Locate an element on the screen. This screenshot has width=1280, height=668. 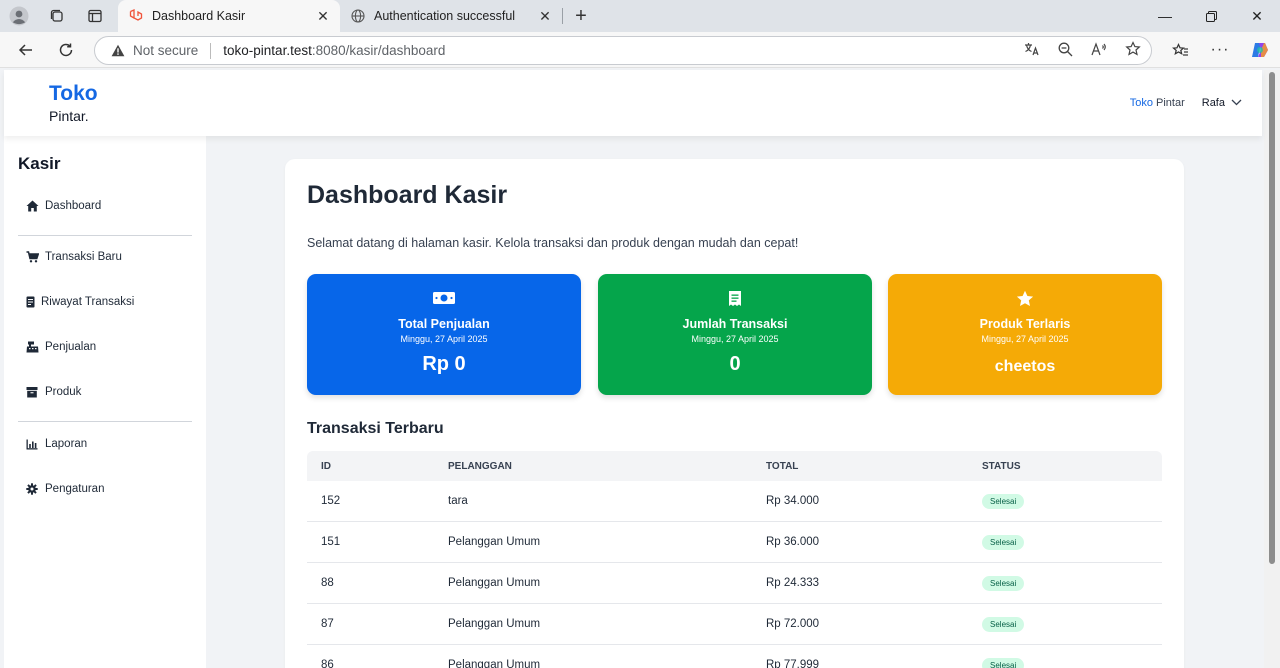
money-icon is located at coordinates (444, 298).